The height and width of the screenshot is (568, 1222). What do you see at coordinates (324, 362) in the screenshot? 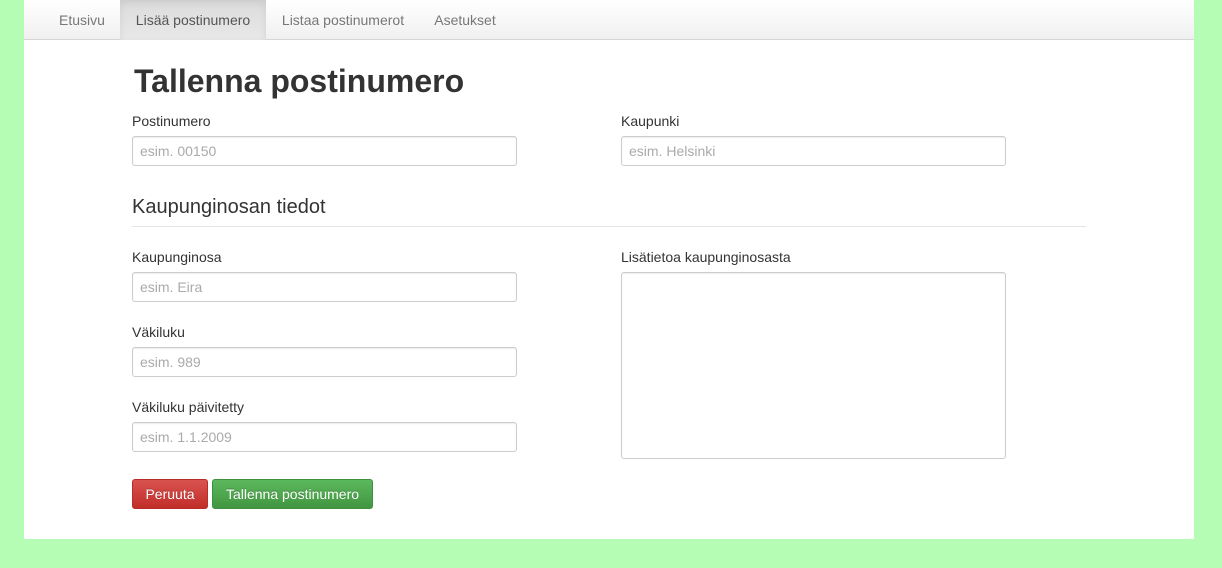
I see `population-input` at bounding box center [324, 362].